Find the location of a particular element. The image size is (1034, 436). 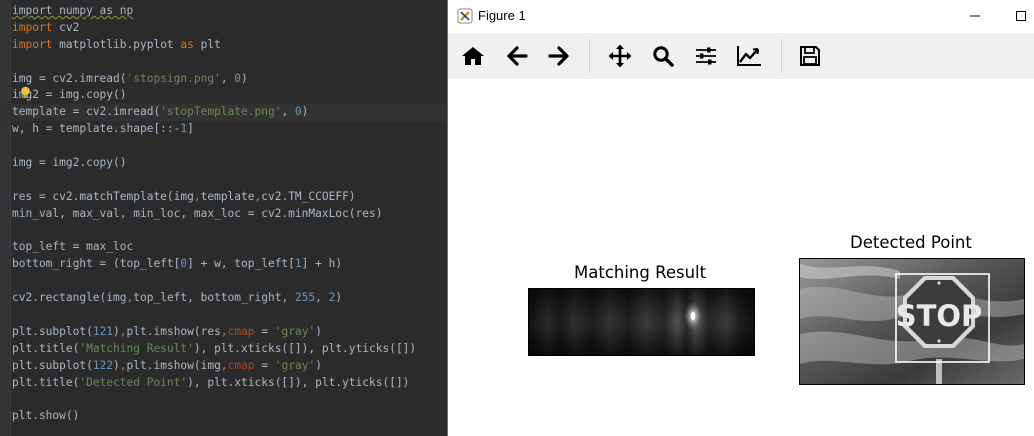

code-line: plt.show() is located at coordinates (229, 416).